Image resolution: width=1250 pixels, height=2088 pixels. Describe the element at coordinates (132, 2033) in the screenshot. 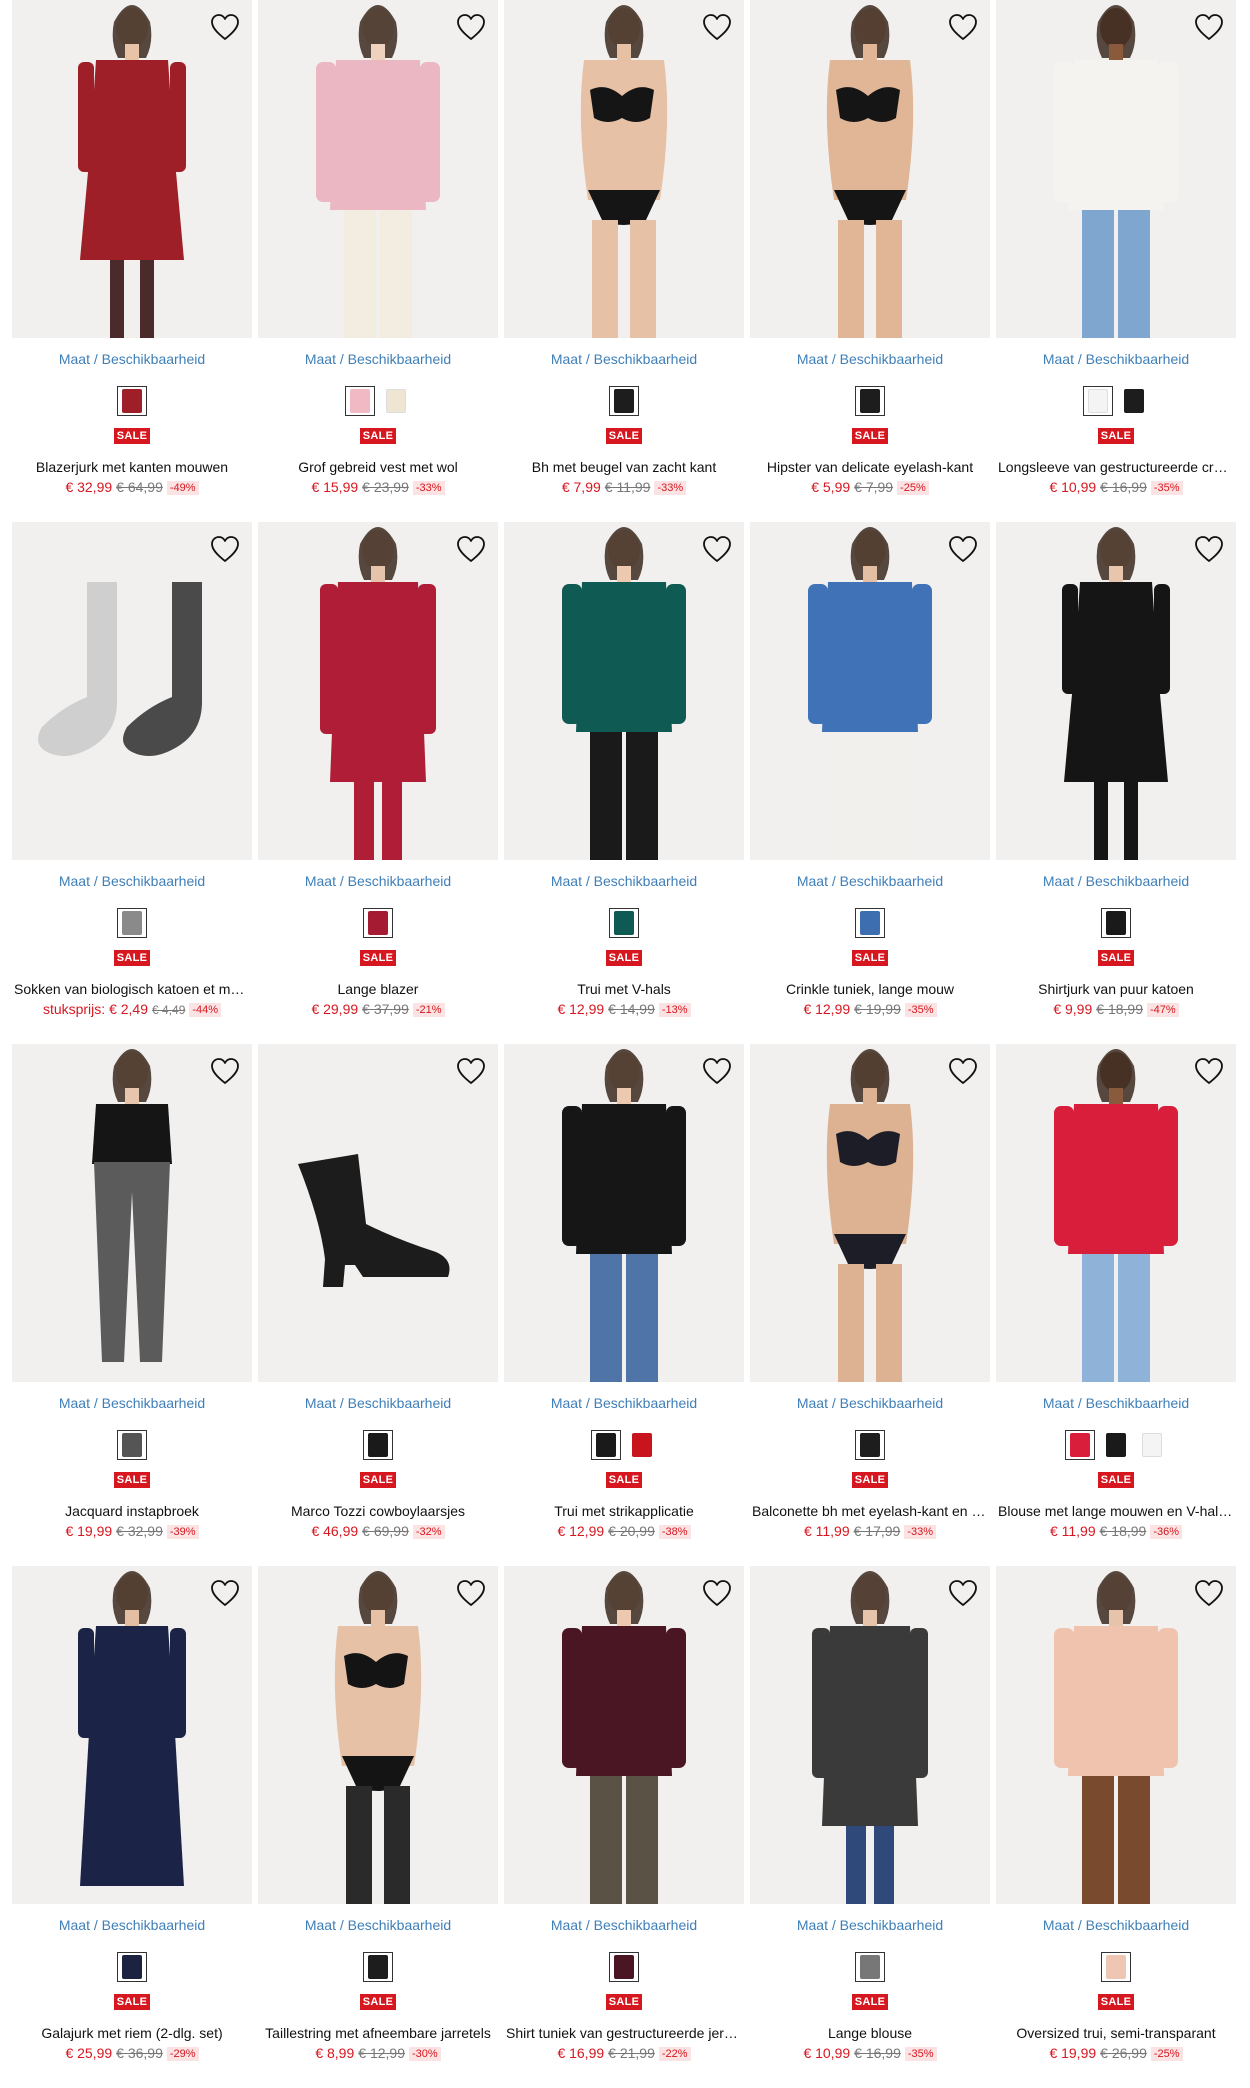

I see `product-name: Galajurk met riem (2-dlg. set)` at that location.